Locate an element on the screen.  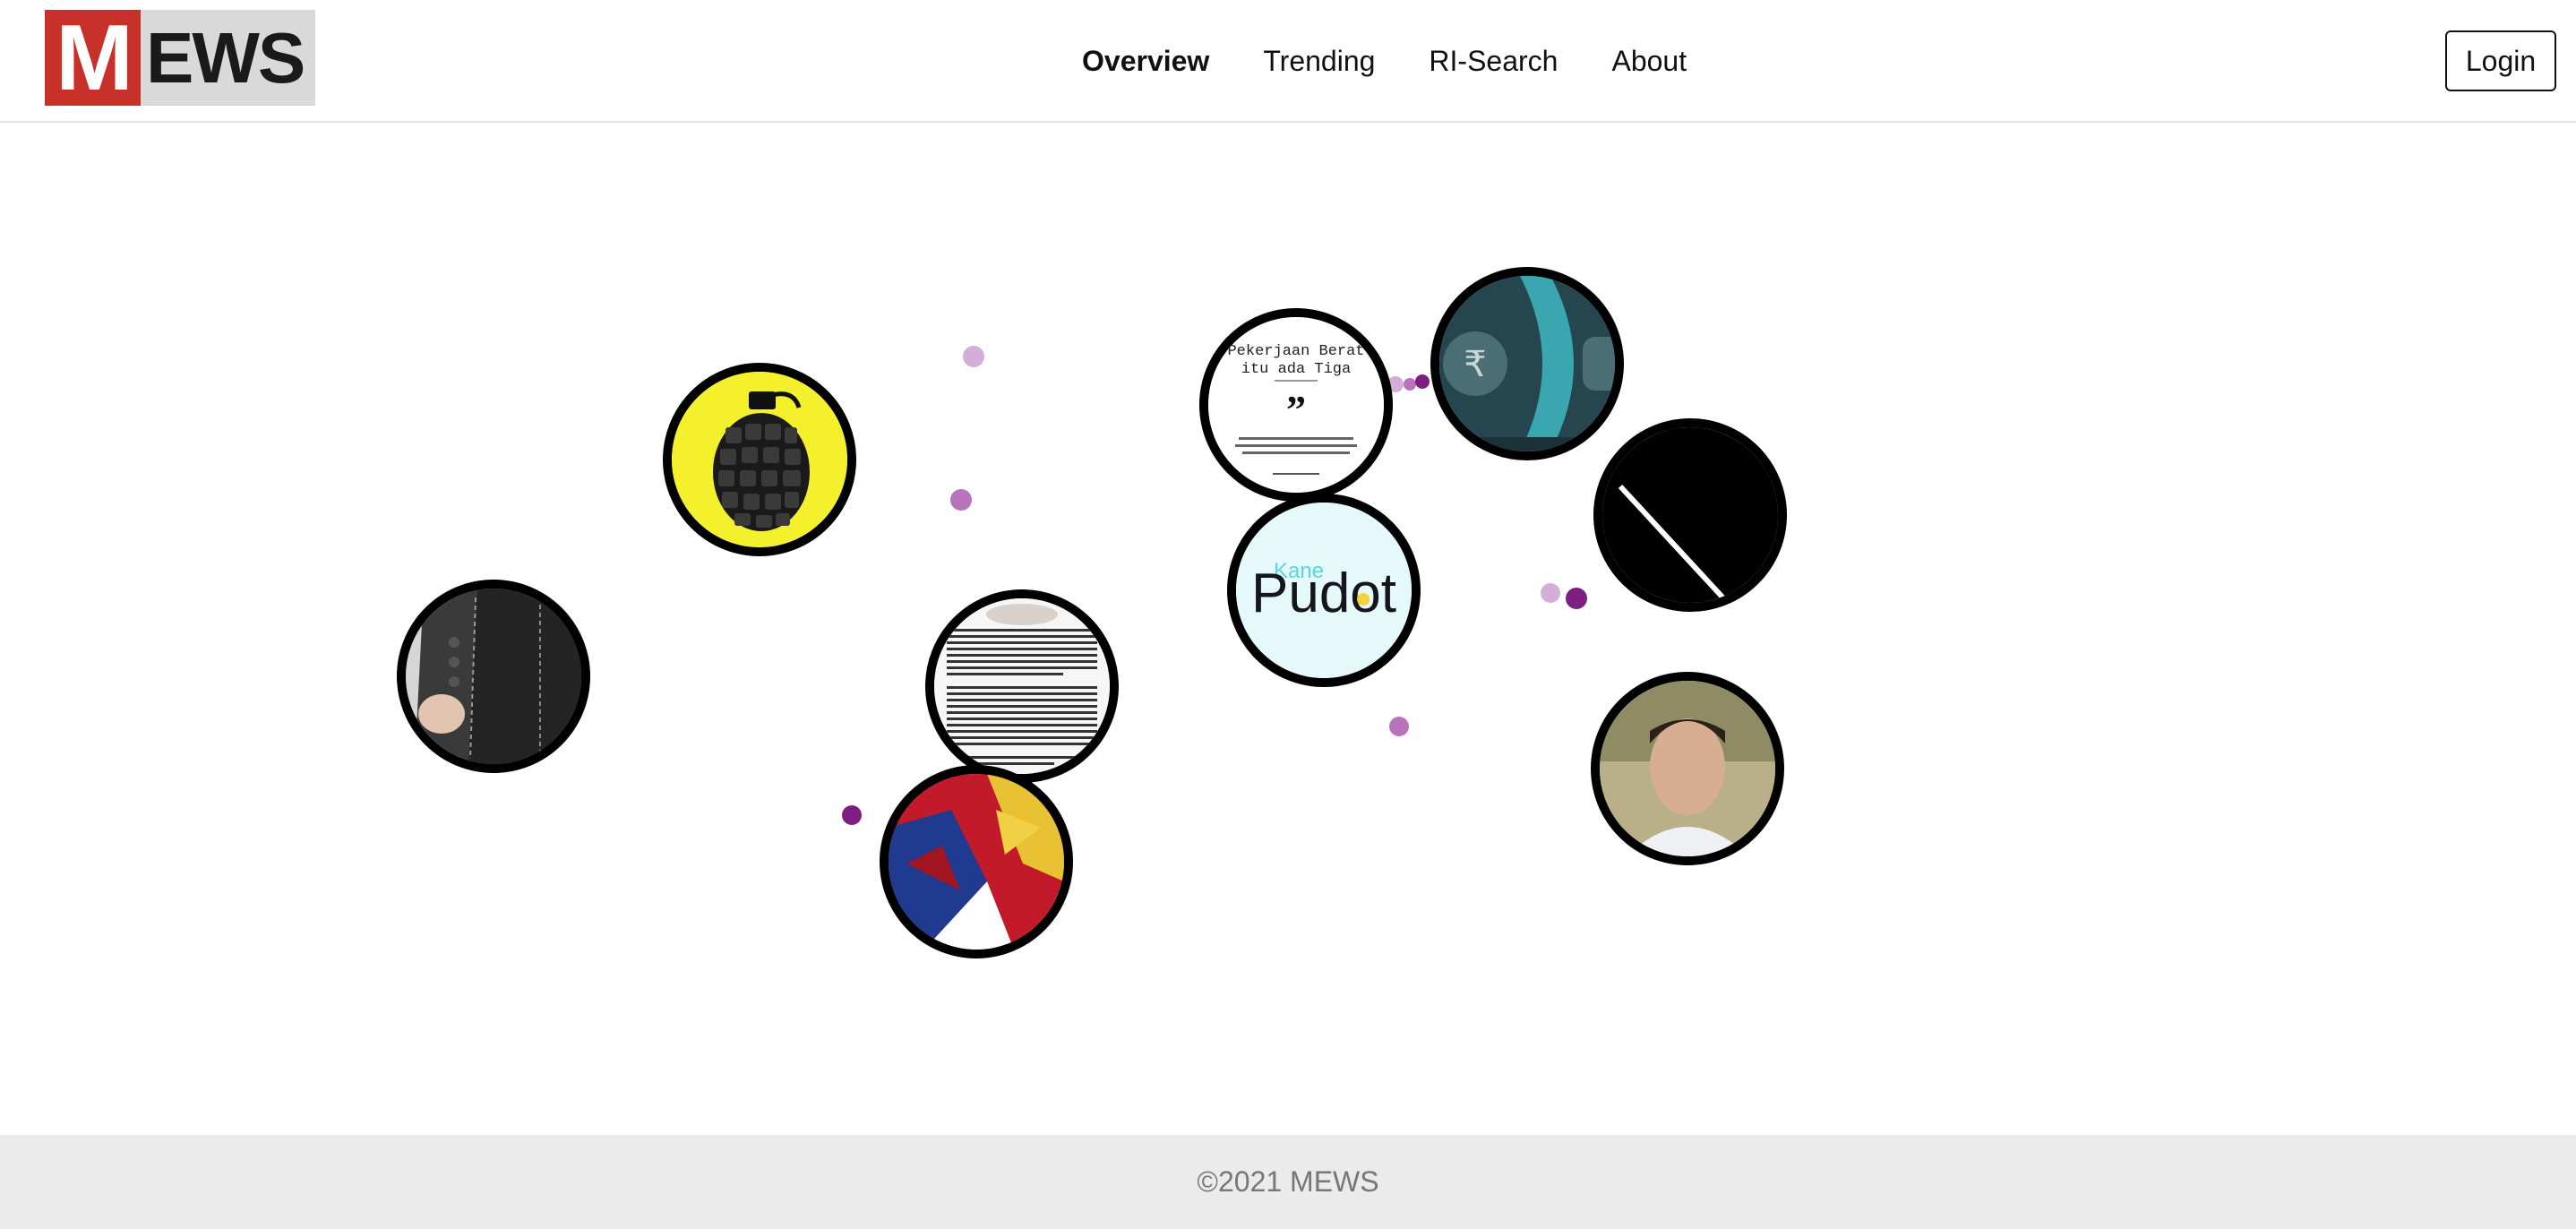
graph-node-flag is located at coordinates (976, 862).